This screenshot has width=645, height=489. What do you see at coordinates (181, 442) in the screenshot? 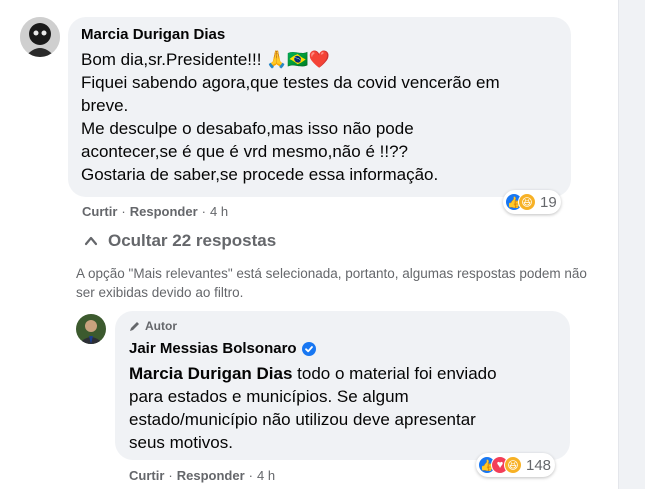
I see `reply-line: seus motivos.` at bounding box center [181, 442].